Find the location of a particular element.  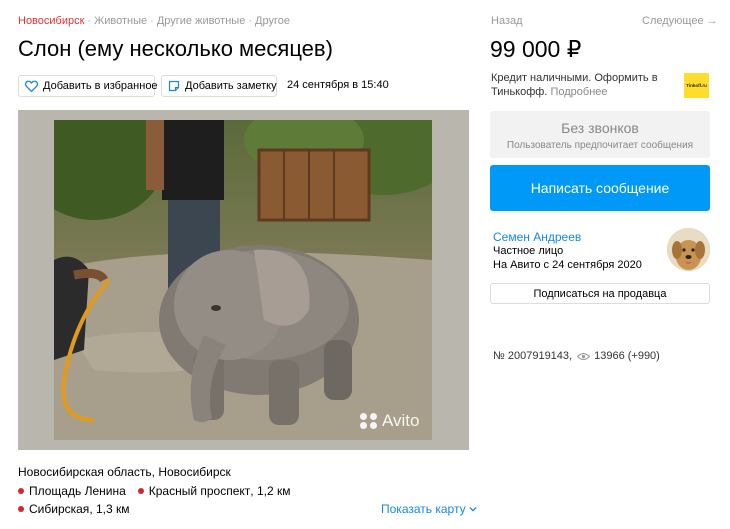

avito-watermark: Avito is located at coordinates (390, 421).